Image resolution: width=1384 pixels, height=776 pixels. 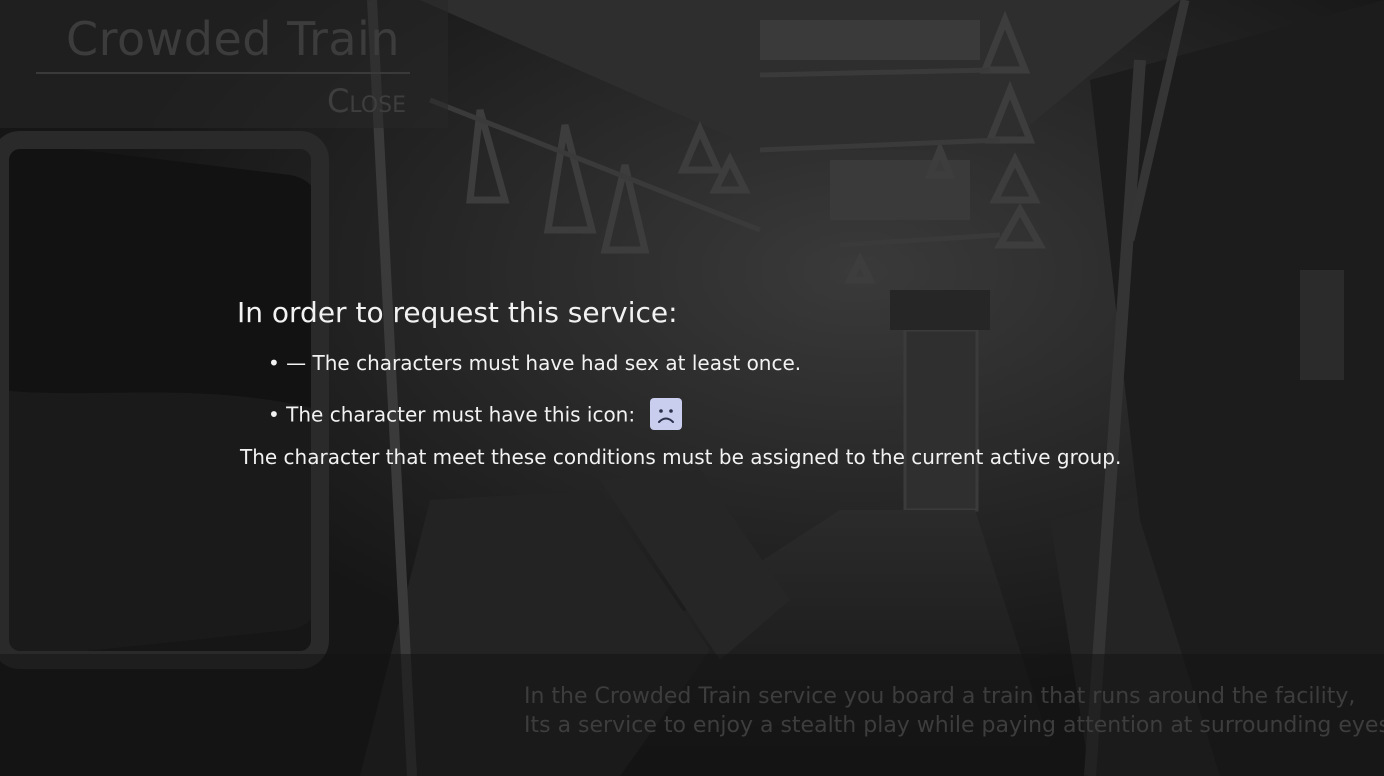 I want to click on close-button: Close, so click(x=366, y=101).